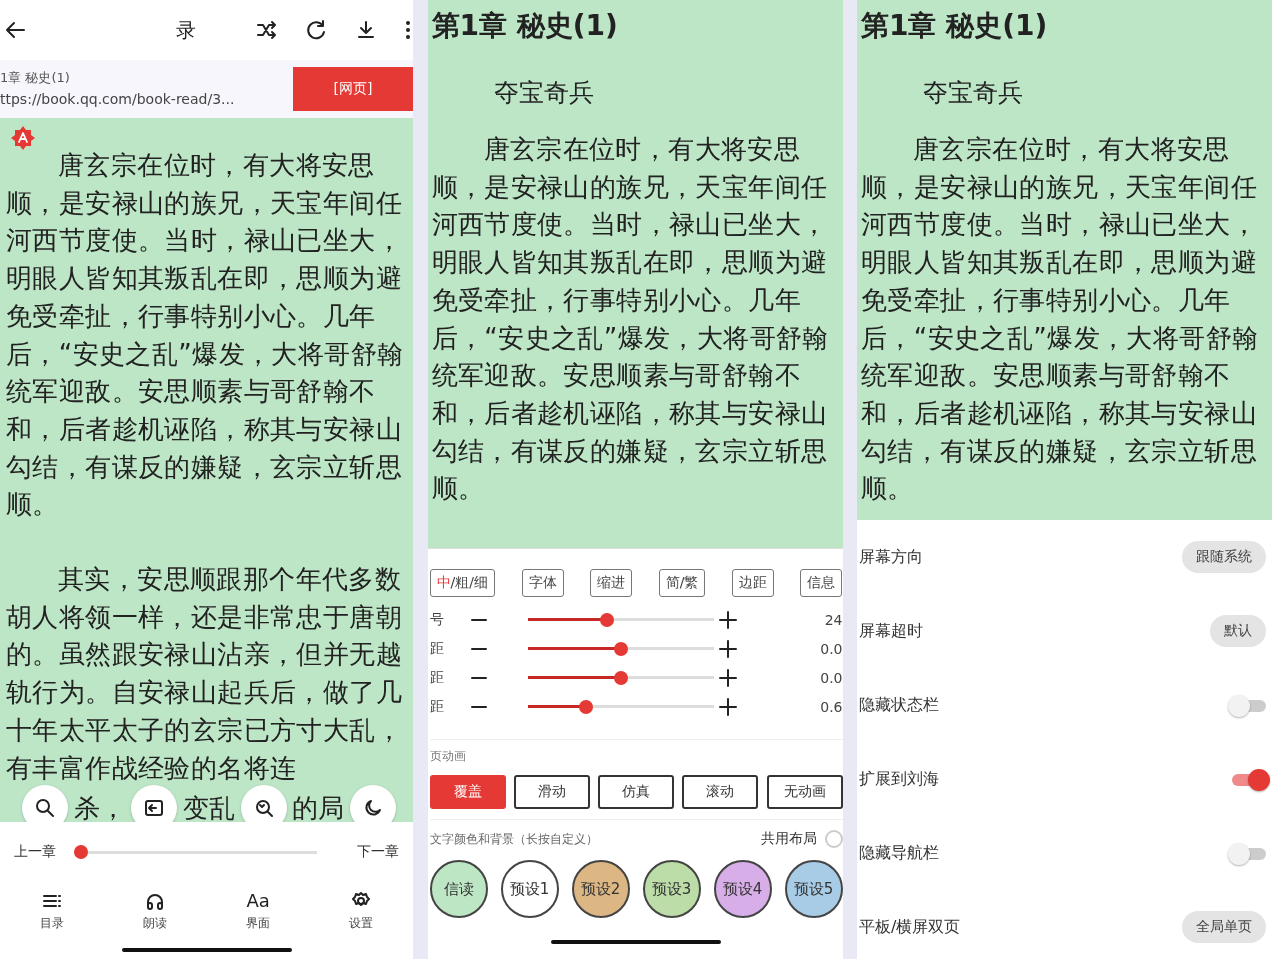  Describe the element at coordinates (682, 583) in the screenshot. I see `style-option-button: 简/繁` at that location.